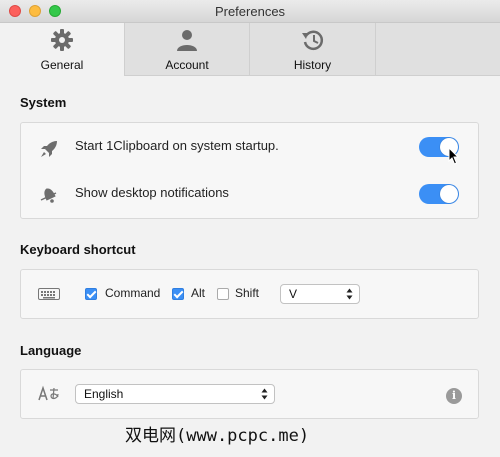 Image resolution: width=500 pixels, height=457 pixels. I want to click on rocket-icon, so click(49, 149).